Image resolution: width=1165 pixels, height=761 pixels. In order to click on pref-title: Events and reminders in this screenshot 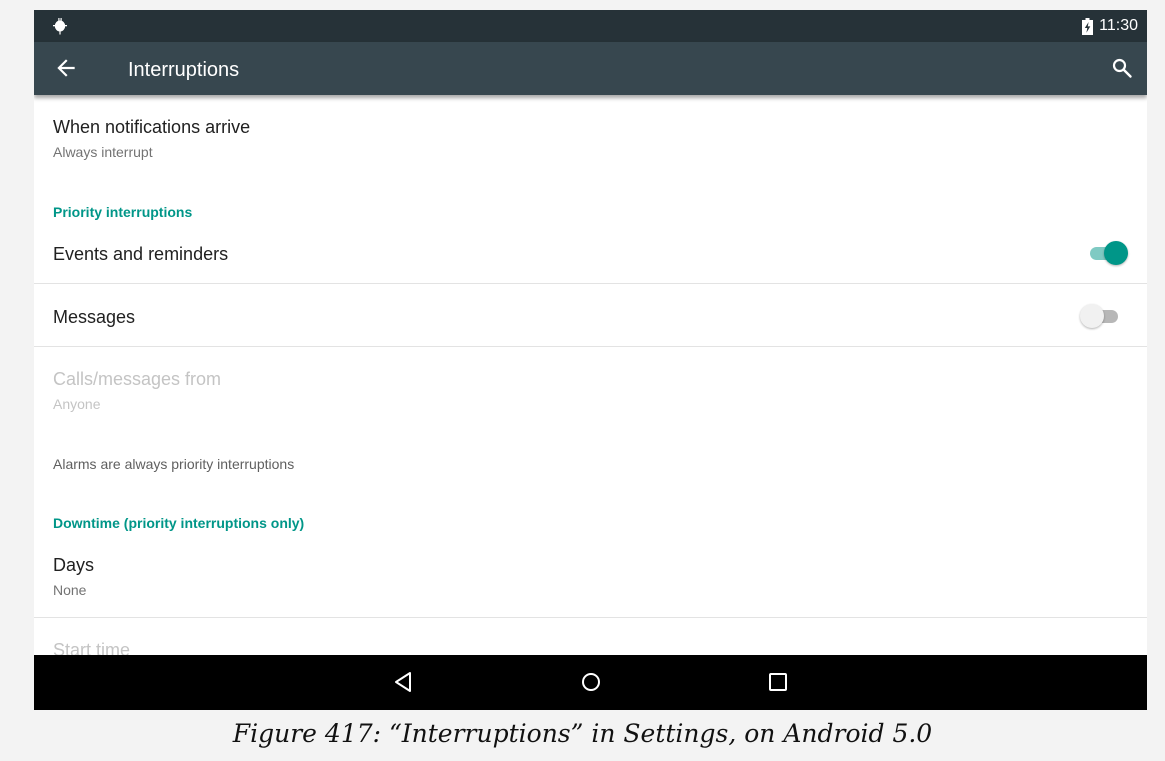, I will do `click(141, 254)`.